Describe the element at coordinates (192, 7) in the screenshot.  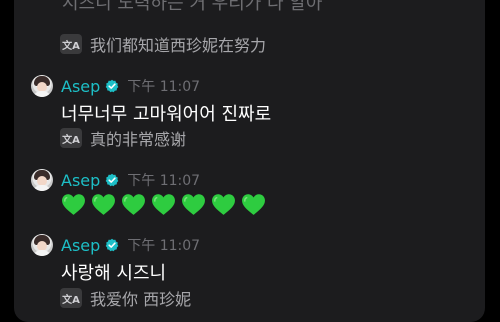
I see `truncated-message-text: 시즈니 노력하는 거 우리가 다 알아` at that location.